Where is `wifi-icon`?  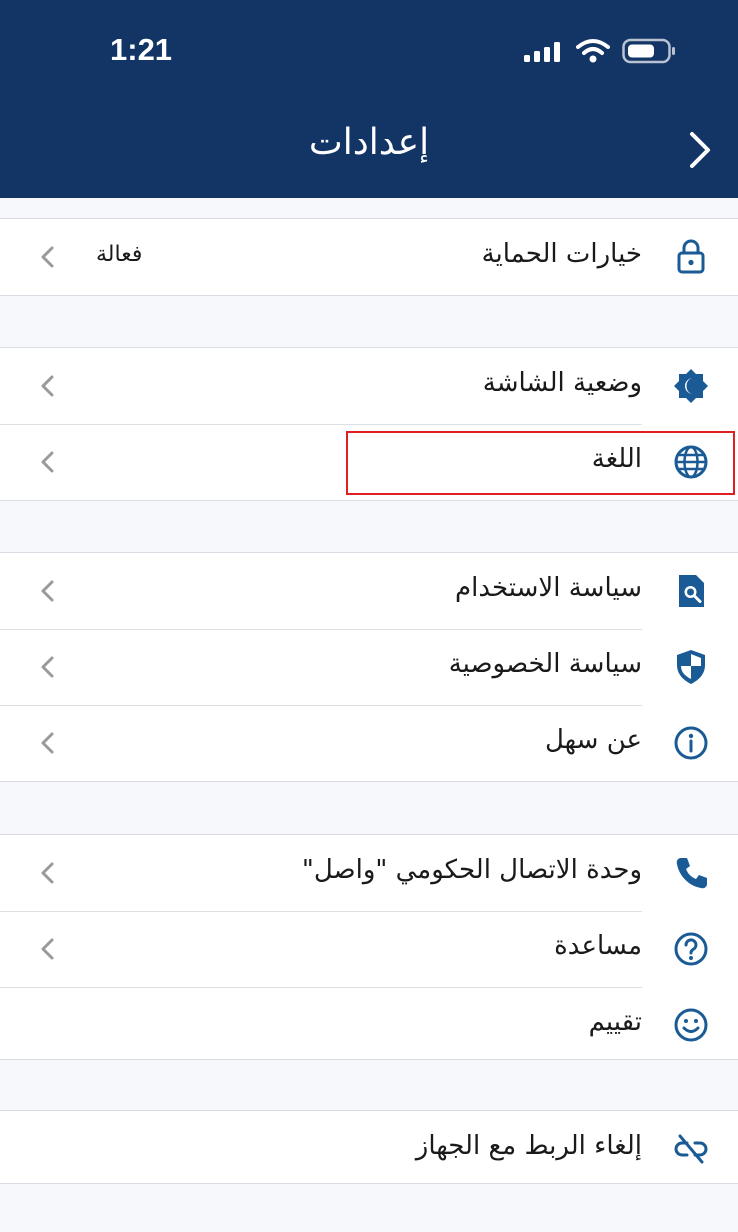 wifi-icon is located at coordinates (593, 51).